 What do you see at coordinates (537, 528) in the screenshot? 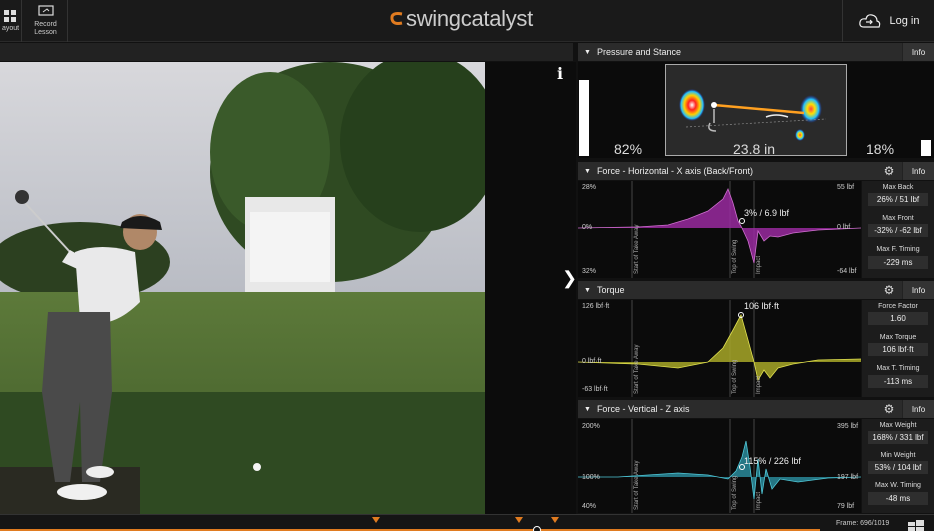
I see `timeline-playhead` at bounding box center [537, 528].